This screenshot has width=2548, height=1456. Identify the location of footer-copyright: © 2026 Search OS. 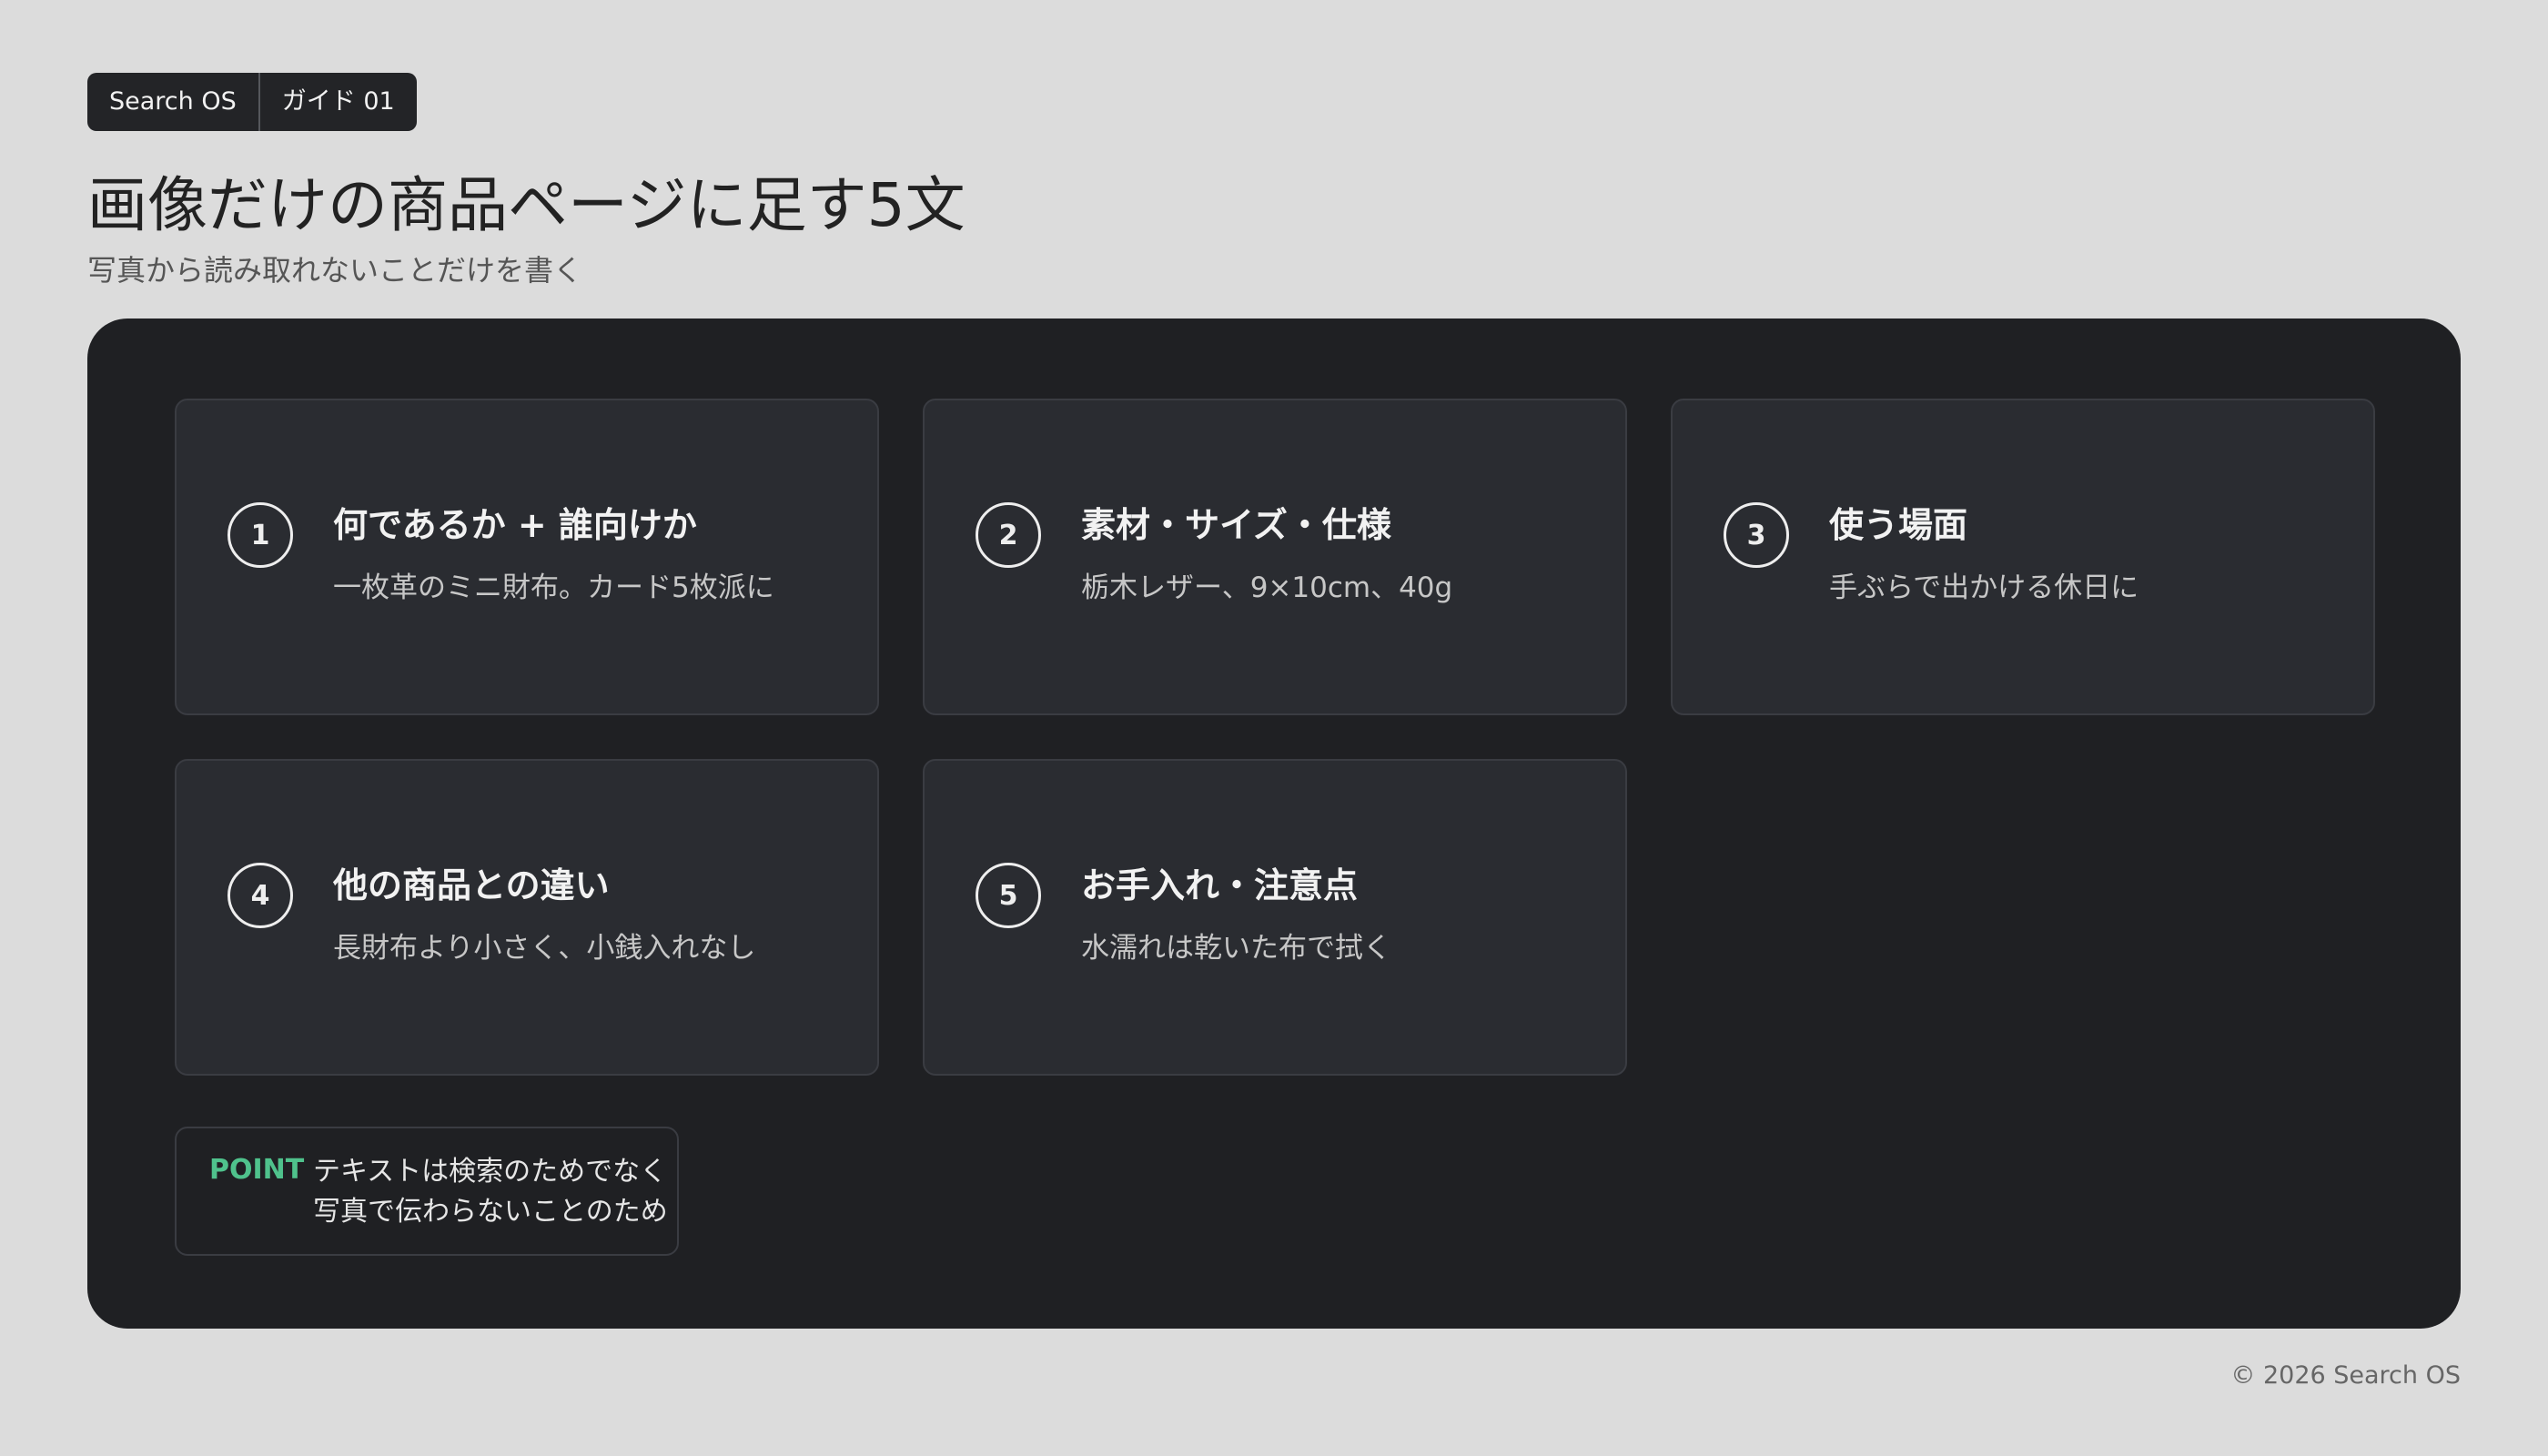
(2346, 1376).